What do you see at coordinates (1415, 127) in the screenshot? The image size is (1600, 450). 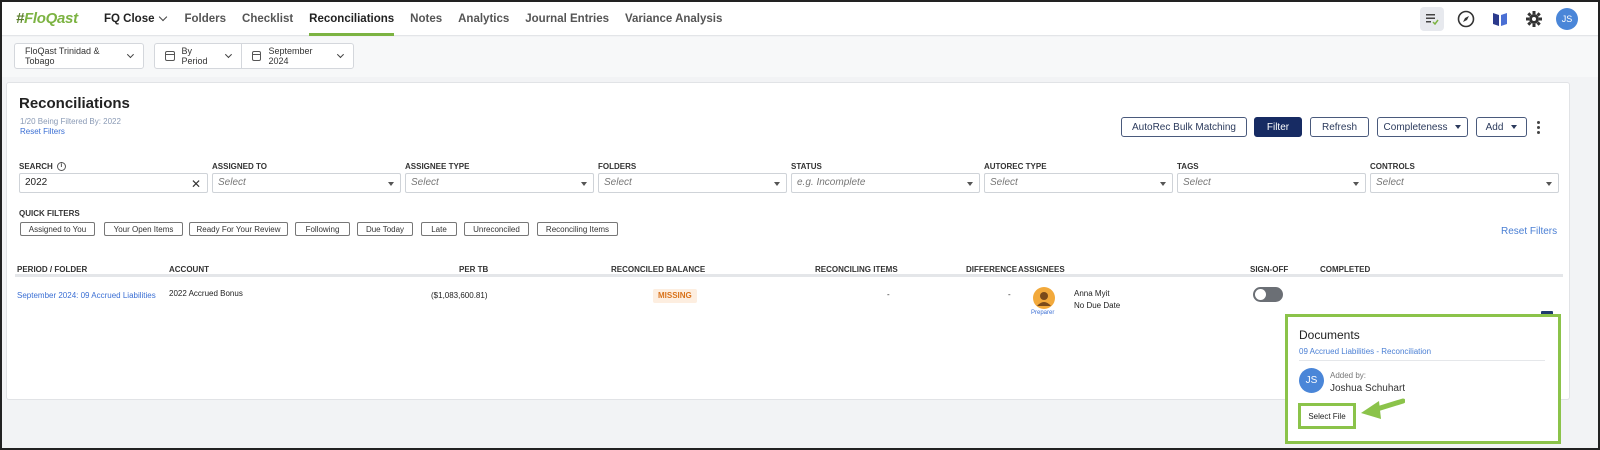 I see `completeness-label: Completeness` at bounding box center [1415, 127].